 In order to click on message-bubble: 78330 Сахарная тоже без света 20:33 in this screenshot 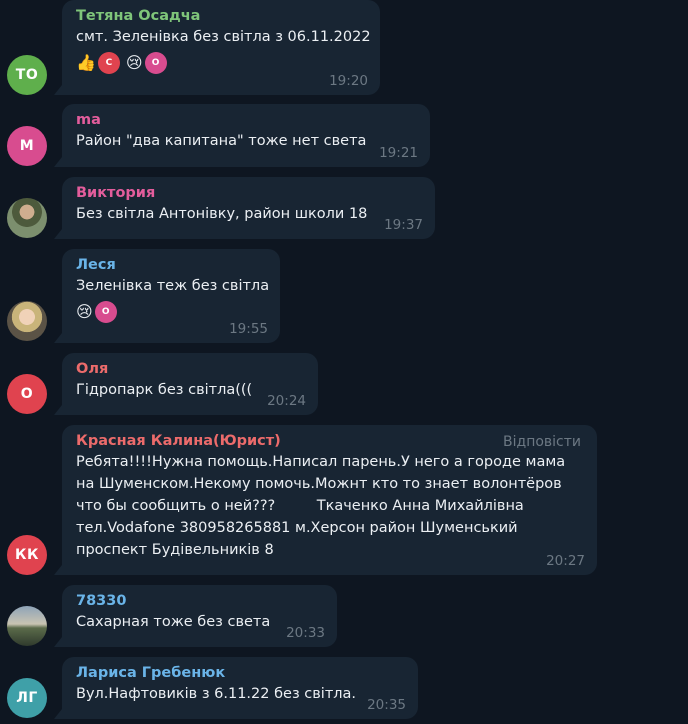, I will do `click(199, 616)`.